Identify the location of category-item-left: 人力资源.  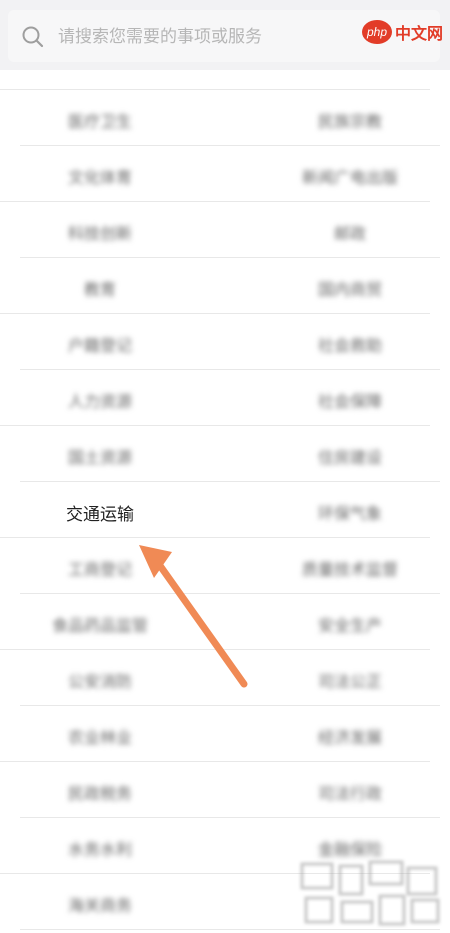
(100, 400).